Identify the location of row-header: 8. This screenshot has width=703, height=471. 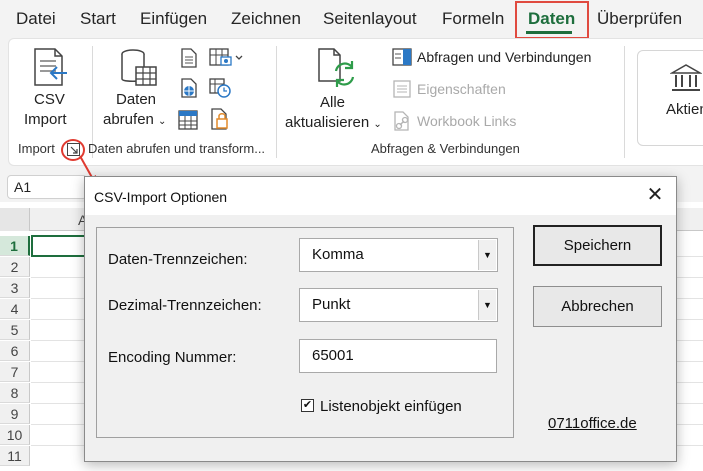
(15, 393).